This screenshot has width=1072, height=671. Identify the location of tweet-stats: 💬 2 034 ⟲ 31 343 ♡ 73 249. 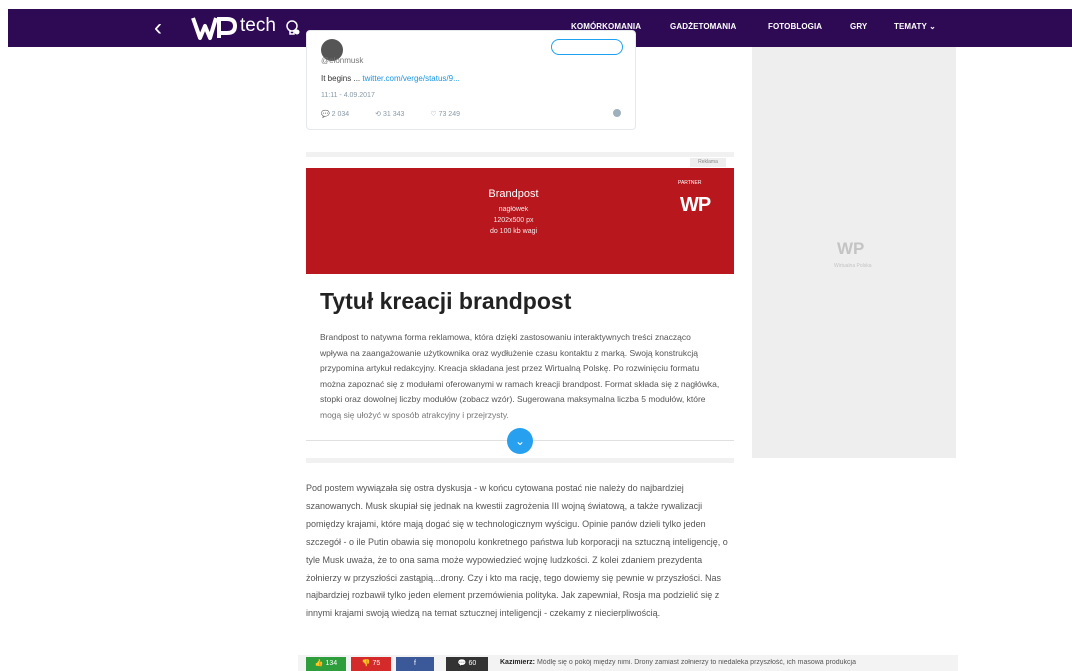
(402, 114).